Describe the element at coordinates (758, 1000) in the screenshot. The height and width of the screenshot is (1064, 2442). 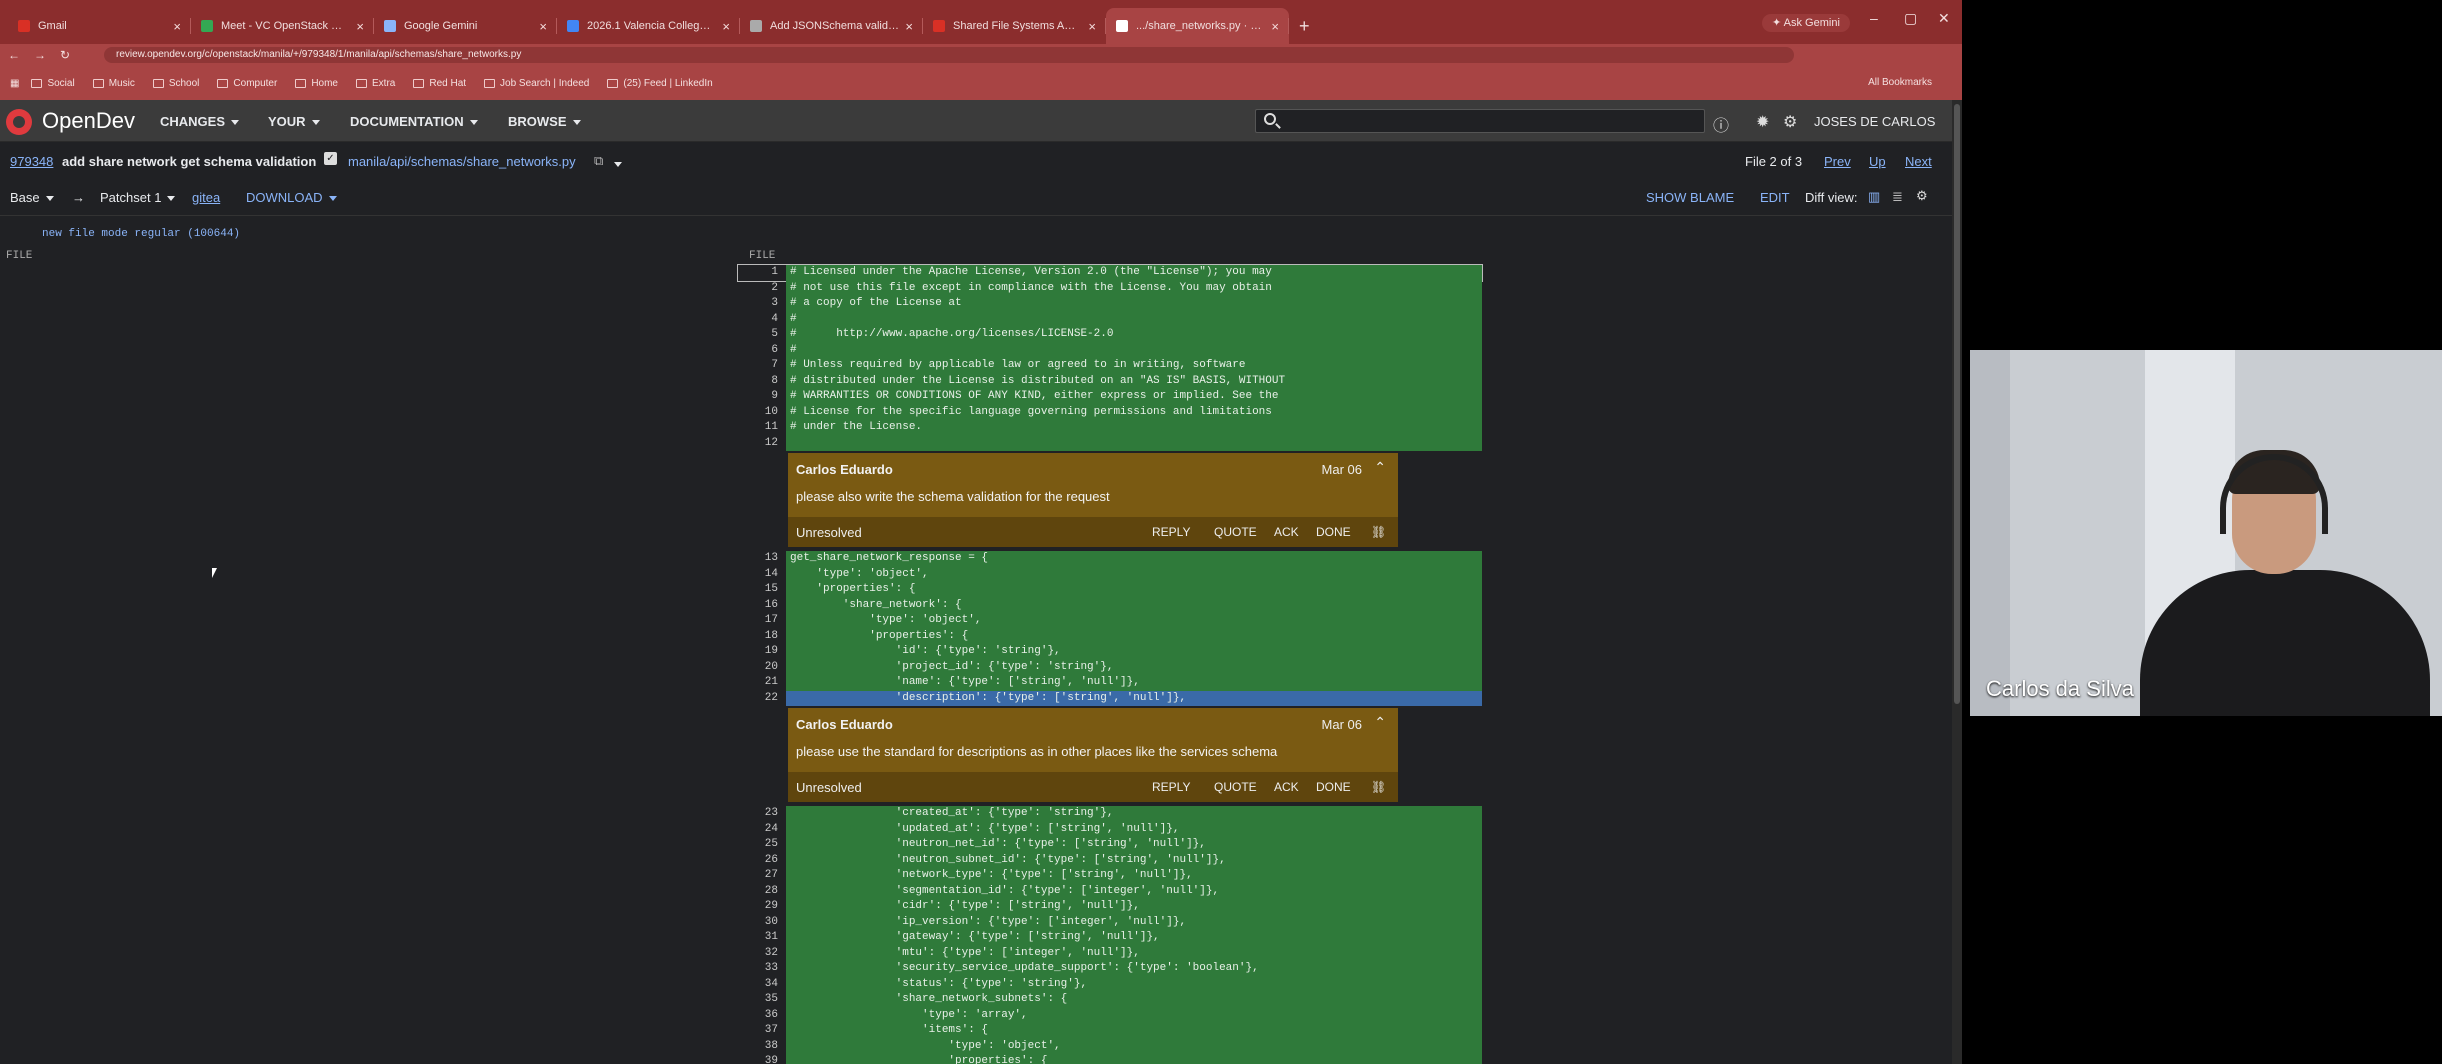
I see `line-number: 35` at that location.